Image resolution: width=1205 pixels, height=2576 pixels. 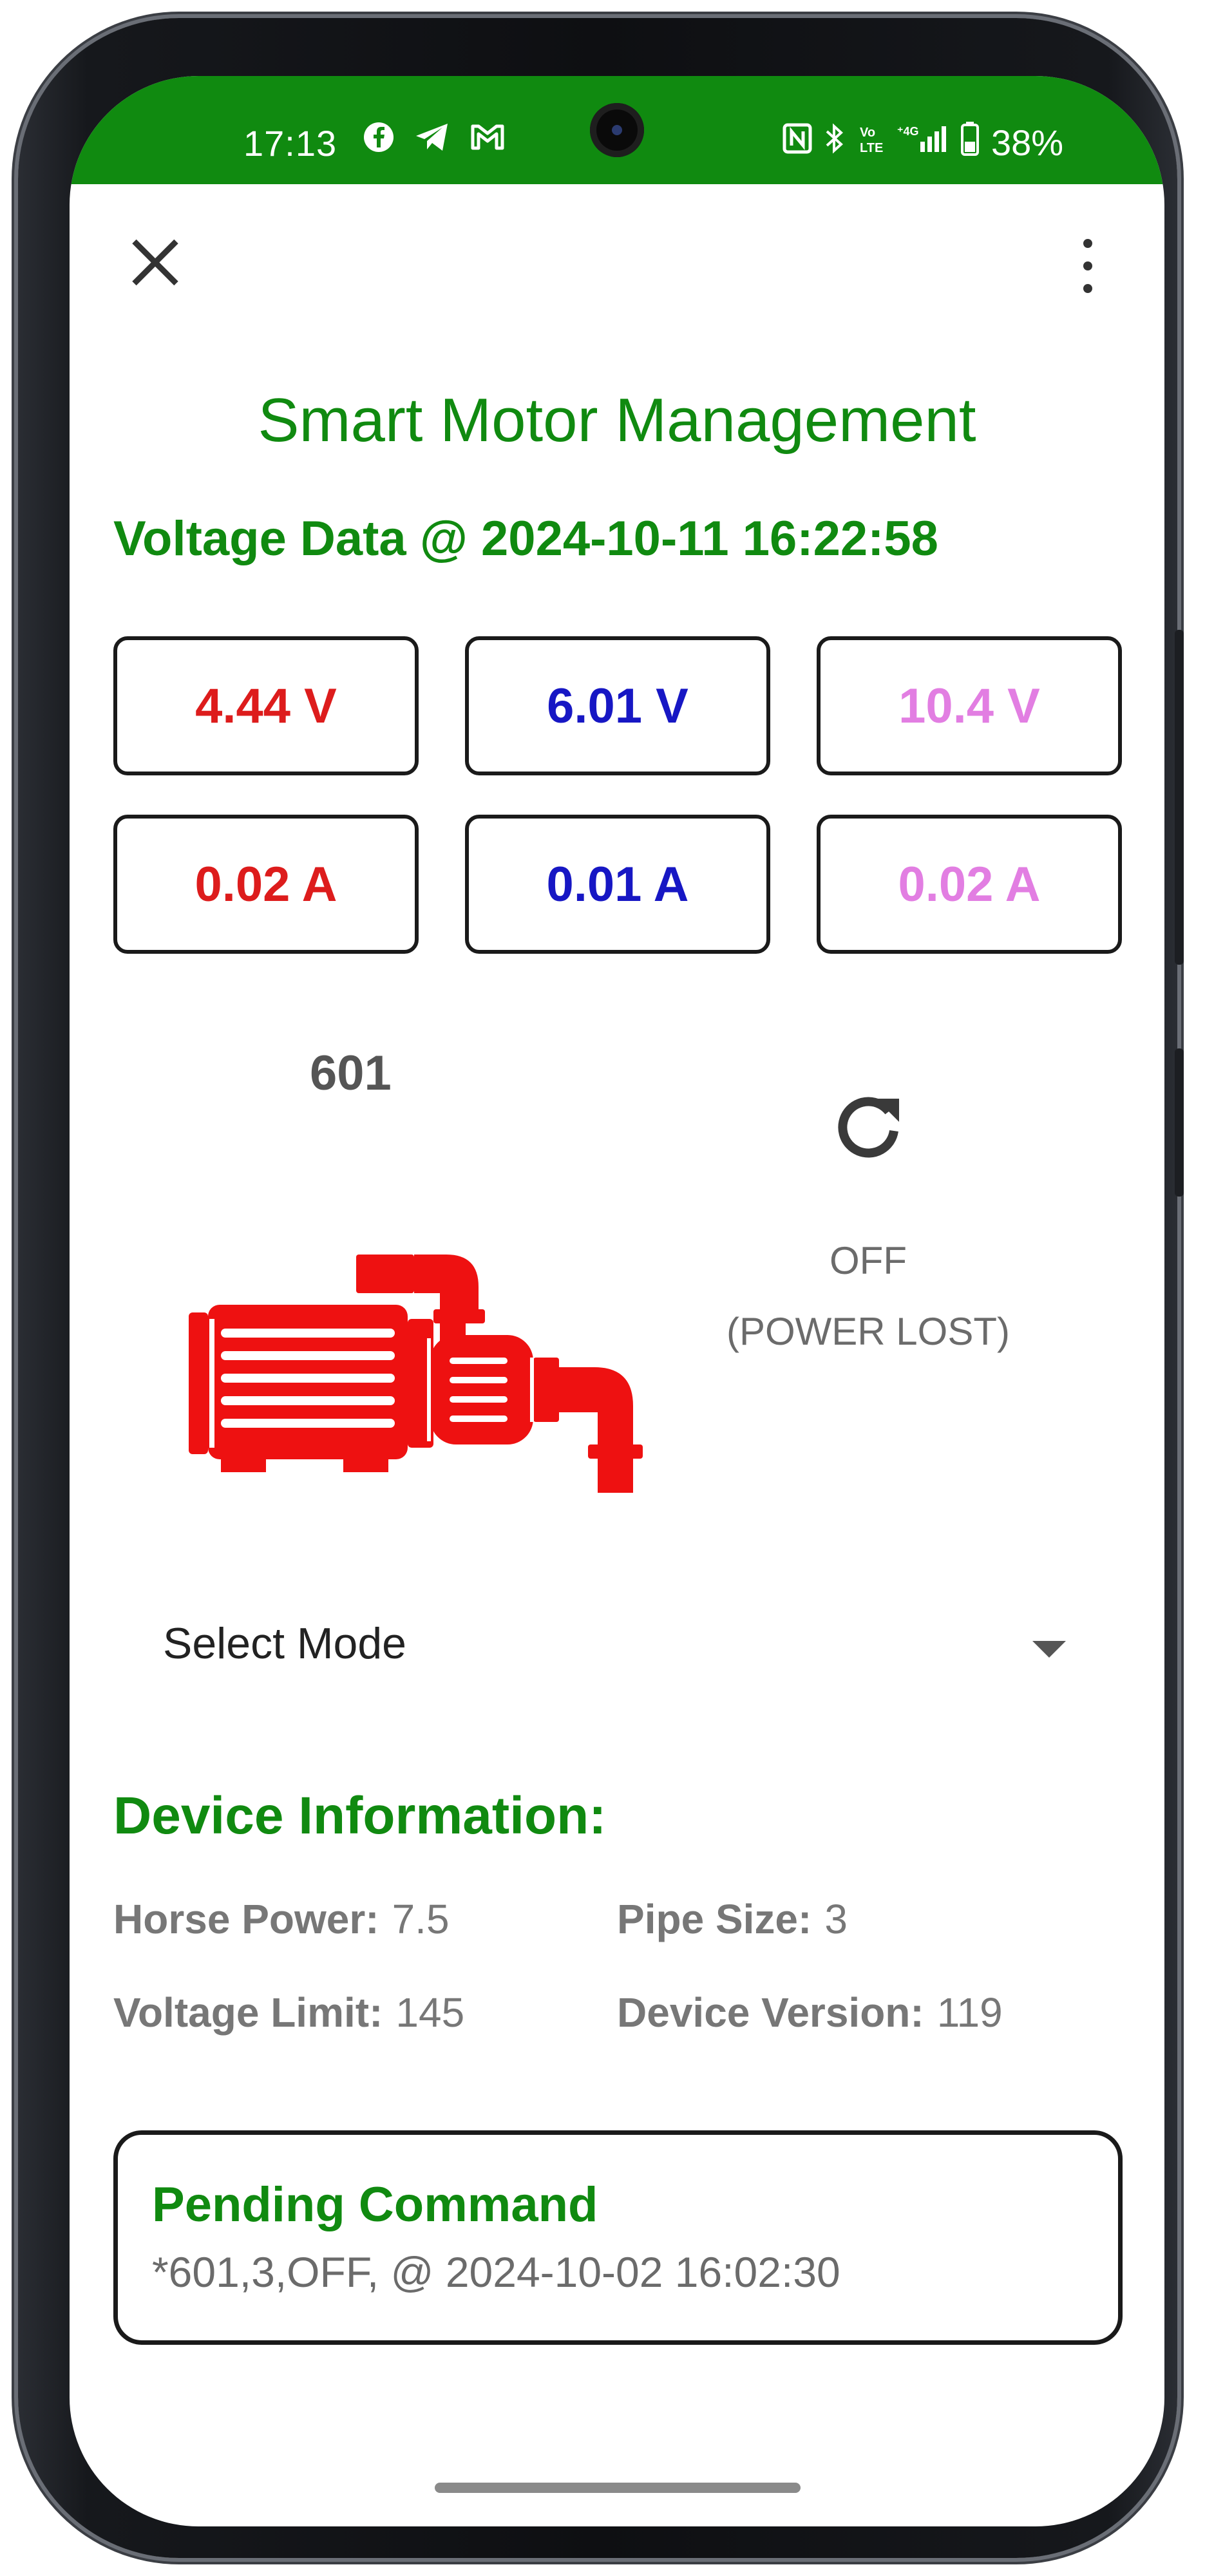 I want to click on voltage-phase-3: 10.4 V, so click(x=969, y=706).